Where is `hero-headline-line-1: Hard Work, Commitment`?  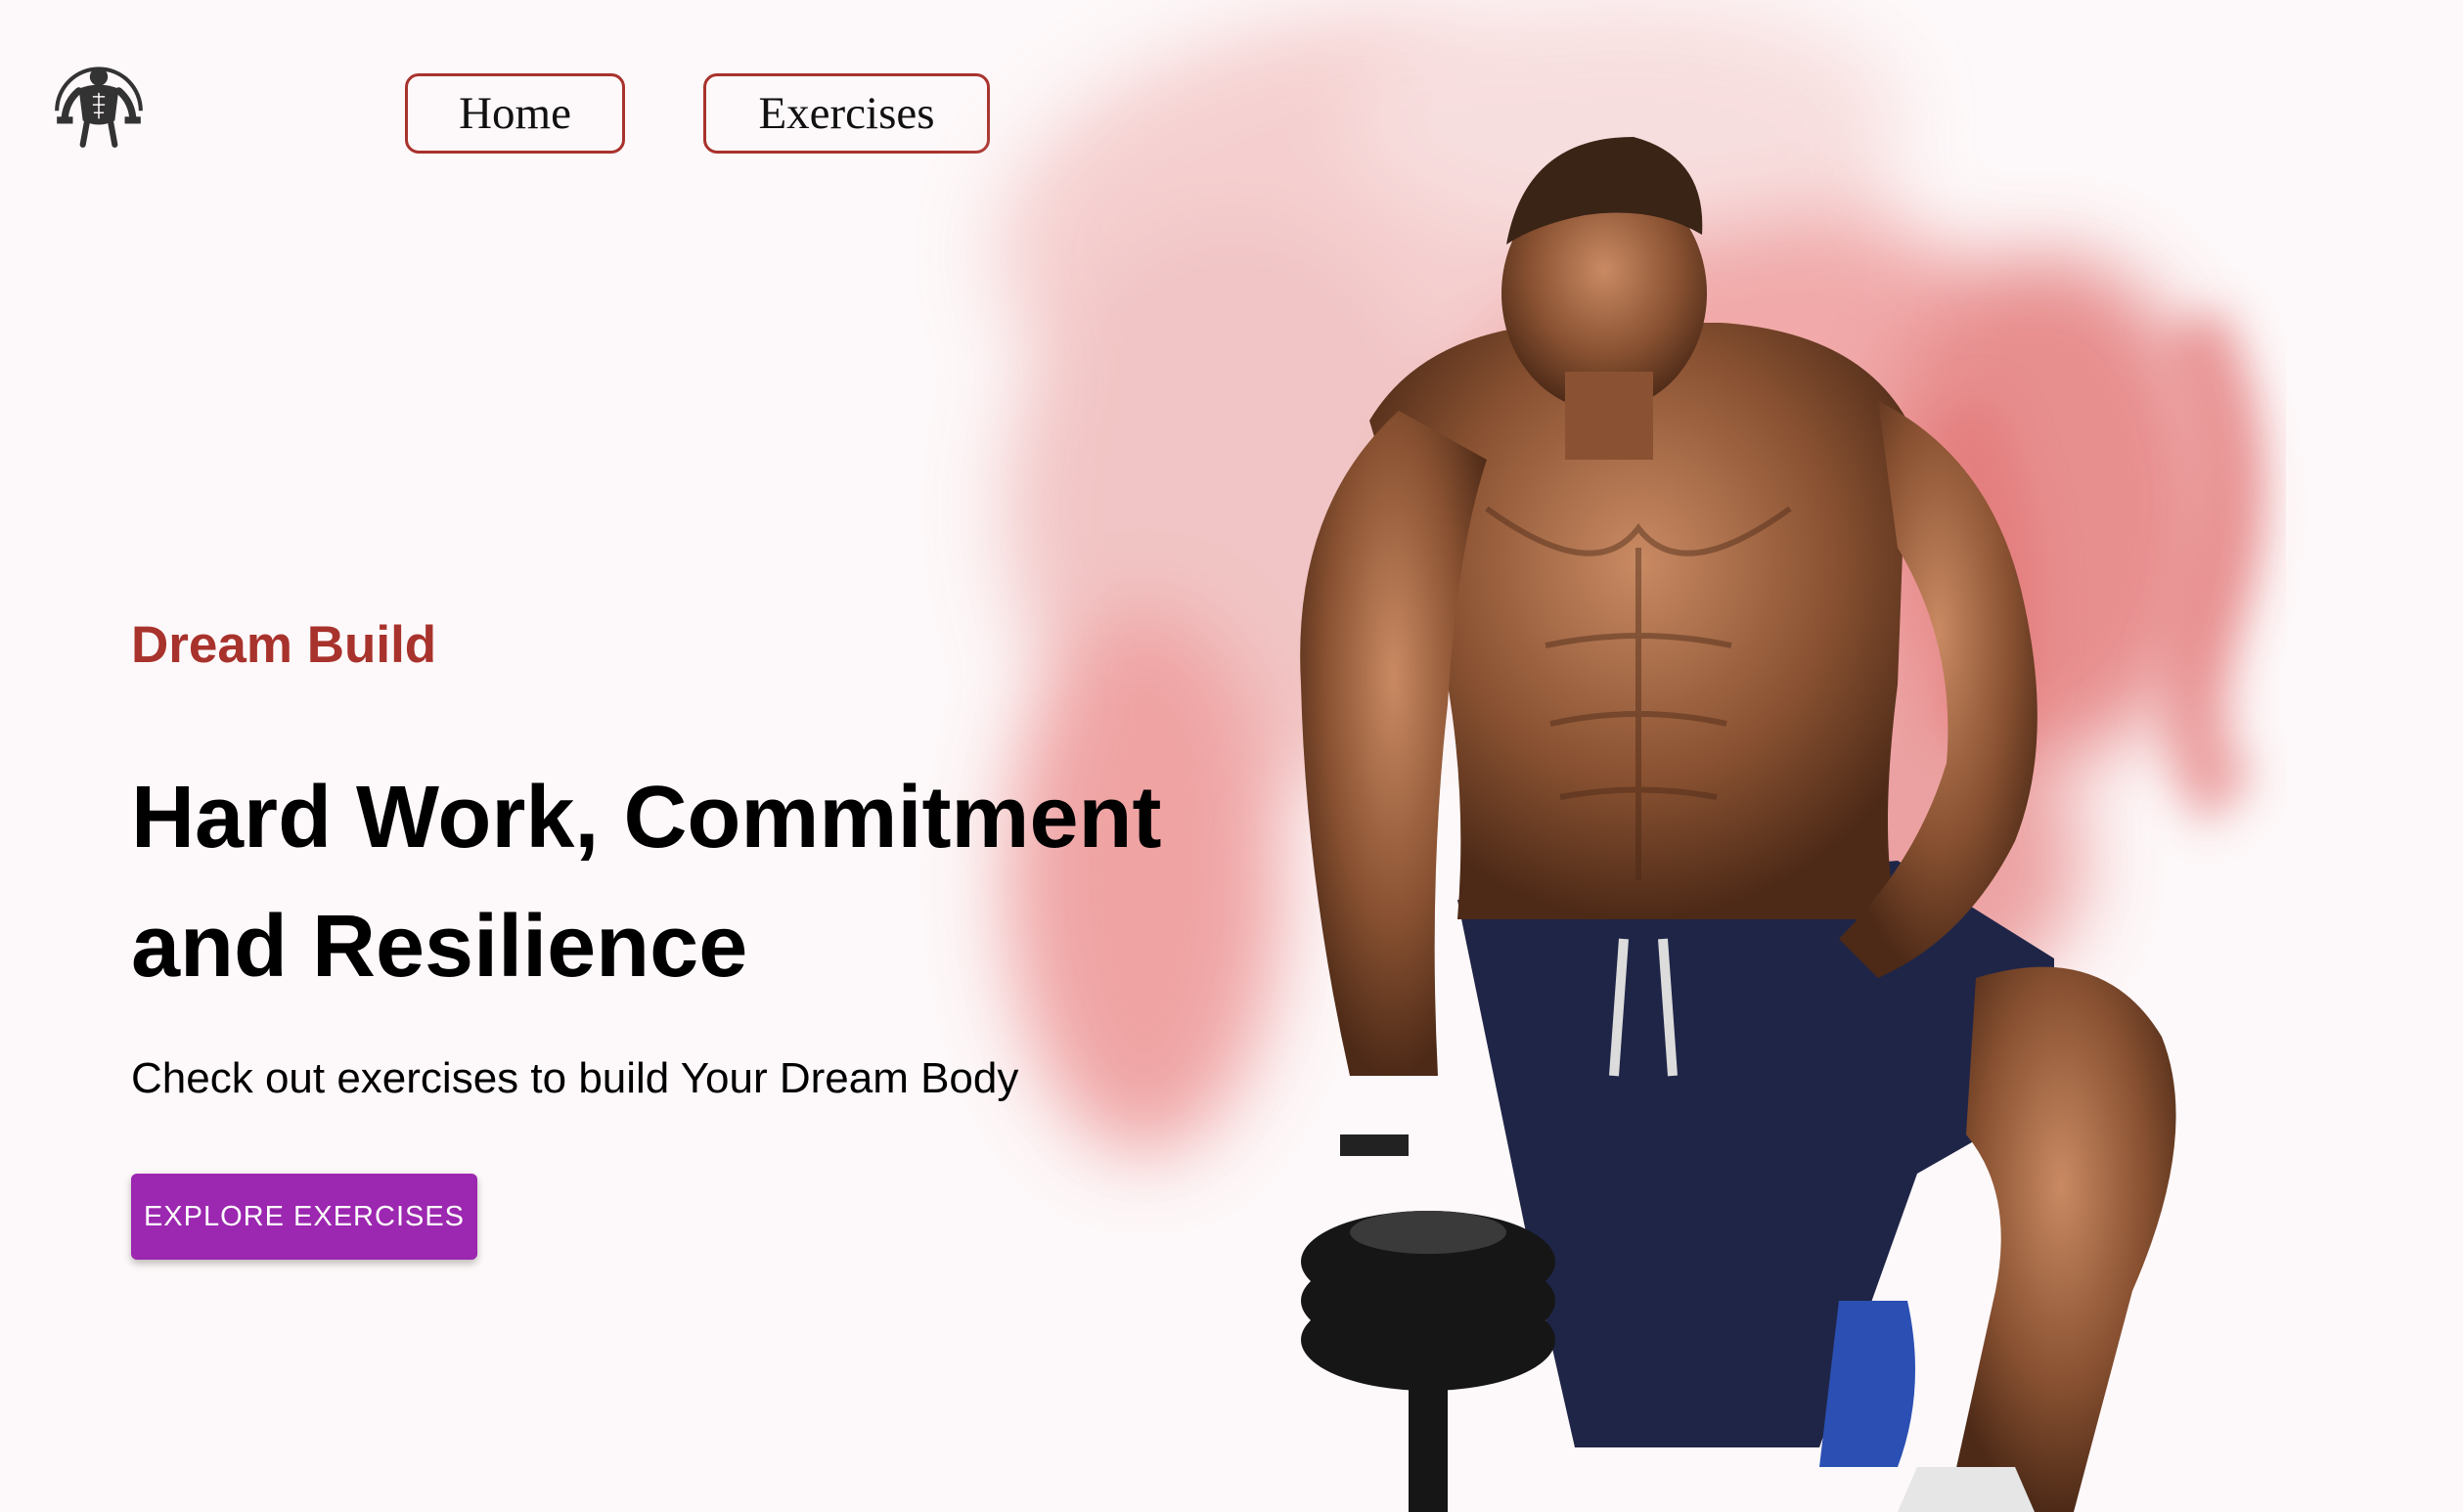 hero-headline-line-1: Hard Work, Commitment is located at coordinates (646, 818).